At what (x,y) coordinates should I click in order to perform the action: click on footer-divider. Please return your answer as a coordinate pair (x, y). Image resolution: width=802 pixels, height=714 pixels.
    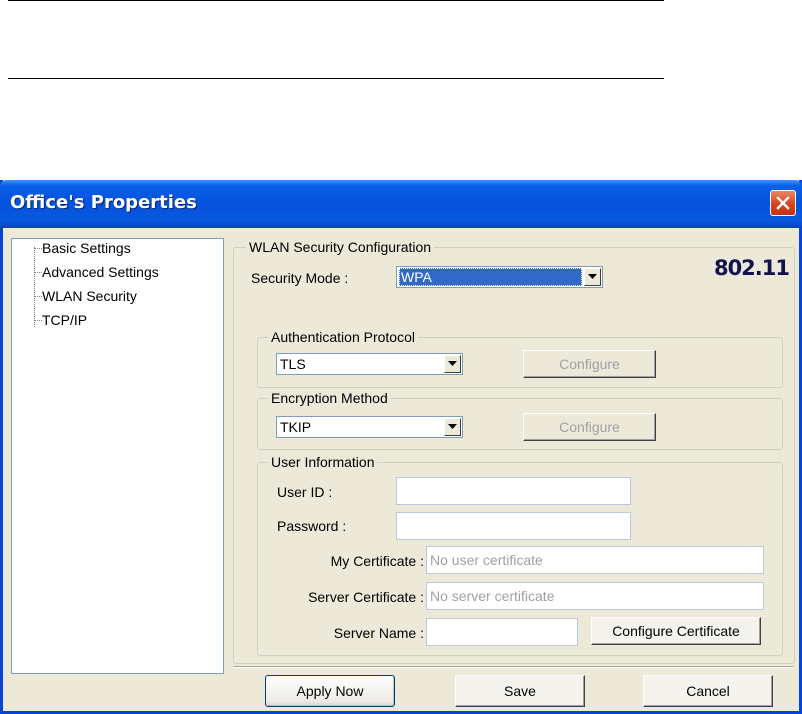
    Looking at the image, I should click on (513, 667).